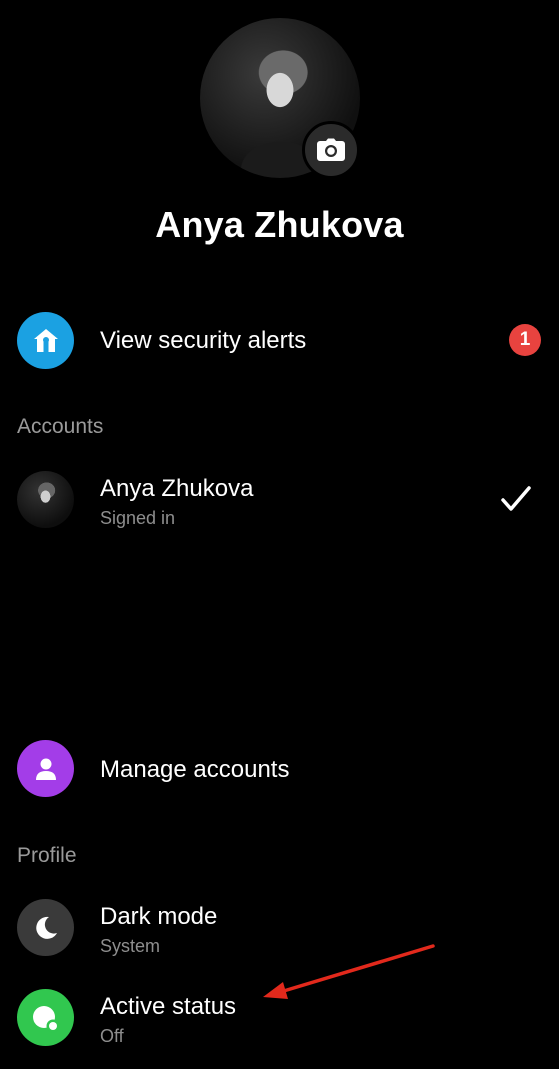 Image resolution: width=559 pixels, height=1069 pixels. I want to click on manage-accounts-label: Manage accounts, so click(195, 769).